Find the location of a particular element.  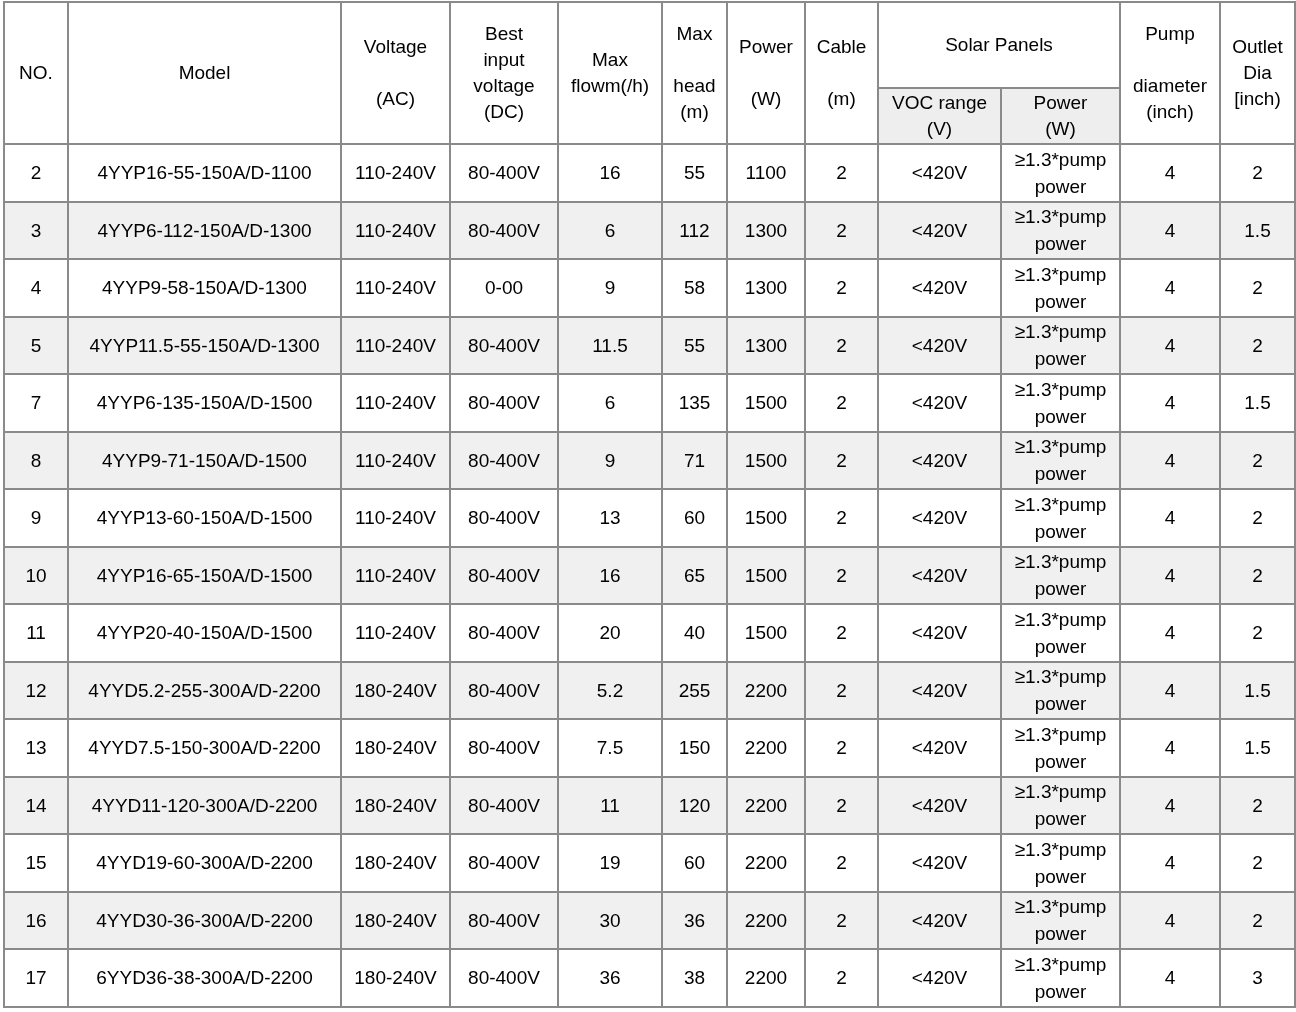

header-cell: Voltage (AC) is located at coordinates (395, 73).